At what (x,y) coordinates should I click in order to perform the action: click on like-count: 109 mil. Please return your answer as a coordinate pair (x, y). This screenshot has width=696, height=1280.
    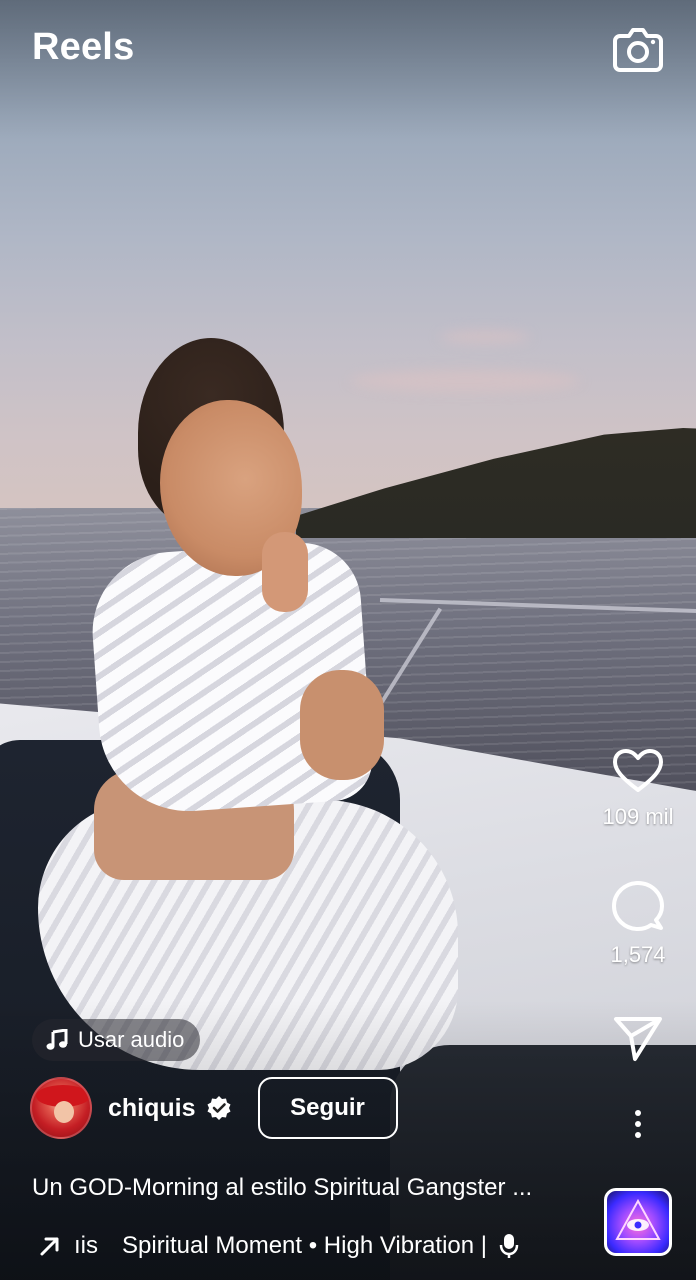
    Looking at the image, I should click on (638, 816).